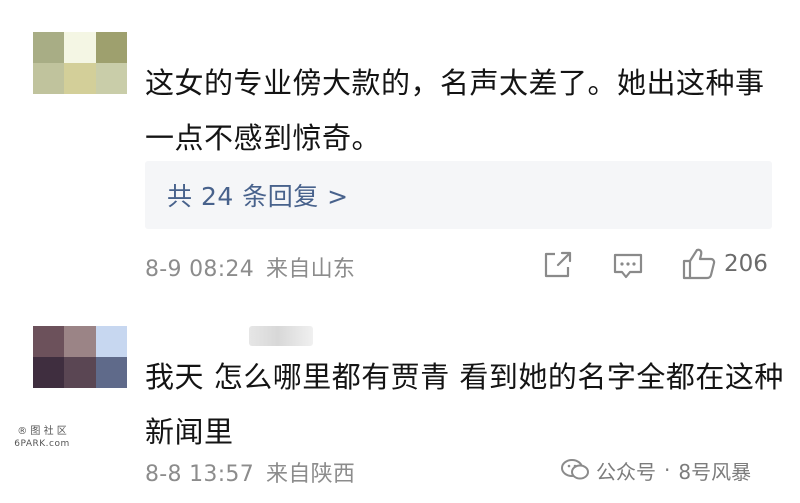 This screenshot has width=800, height=503. I want to click on comment-date: 8-8 13:57, so click(200, 474).